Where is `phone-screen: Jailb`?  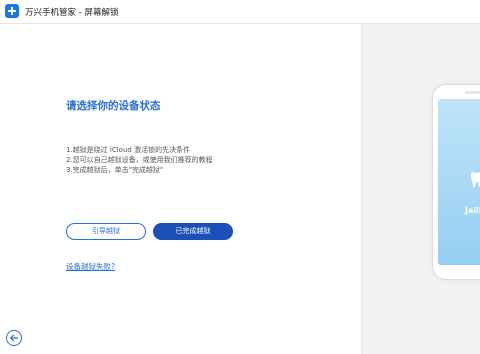
phone-screen: Jailb is located at coordinates (459, 182).